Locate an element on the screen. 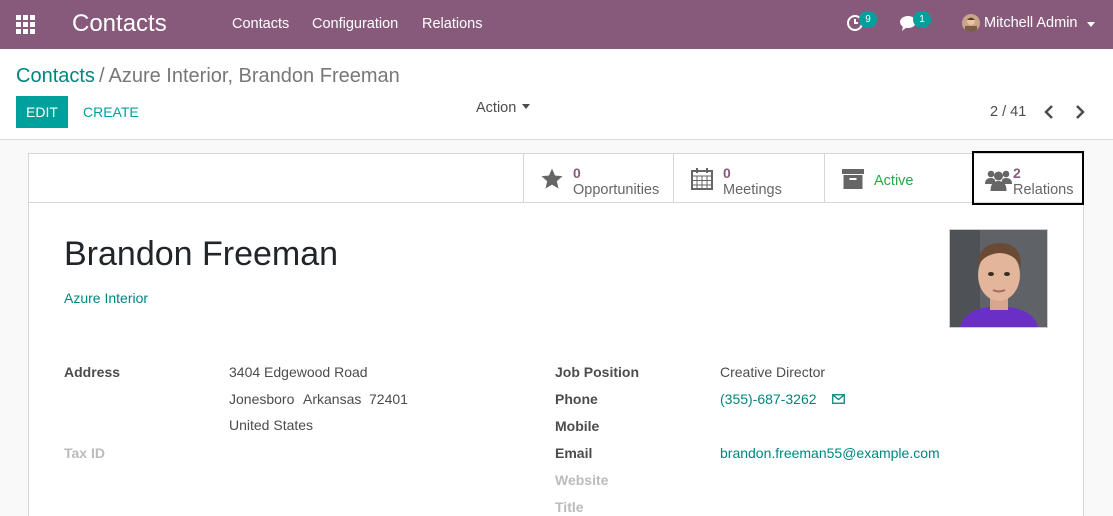 This screenshot has width=1113, height=516. edit-button: EDIT is located at coordinates (42, 112).